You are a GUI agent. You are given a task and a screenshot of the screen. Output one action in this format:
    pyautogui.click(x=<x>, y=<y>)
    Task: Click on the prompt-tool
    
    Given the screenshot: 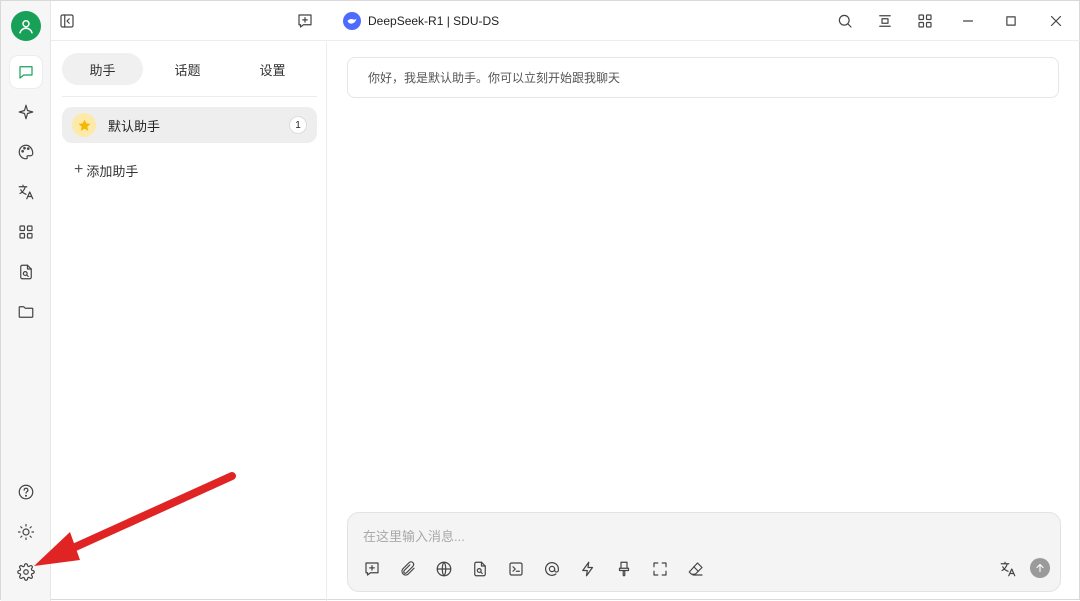 What is the action you would take?
    pyautogui.click(x=516, y=569)
    